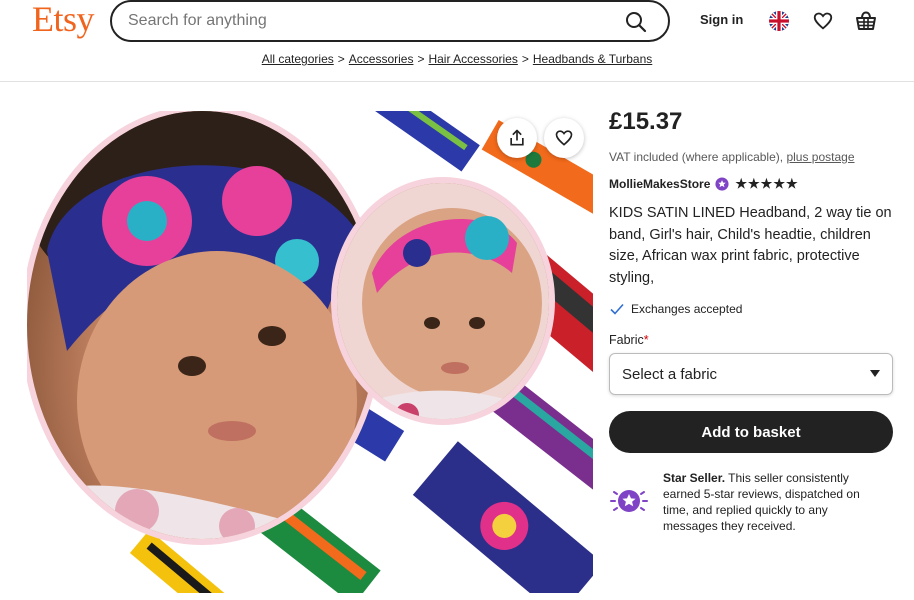  What do you see at coordinates (694, 478) in the screenshot?
I see `star-seller-heading: Star Seller.` at bounding box center [694, 478].